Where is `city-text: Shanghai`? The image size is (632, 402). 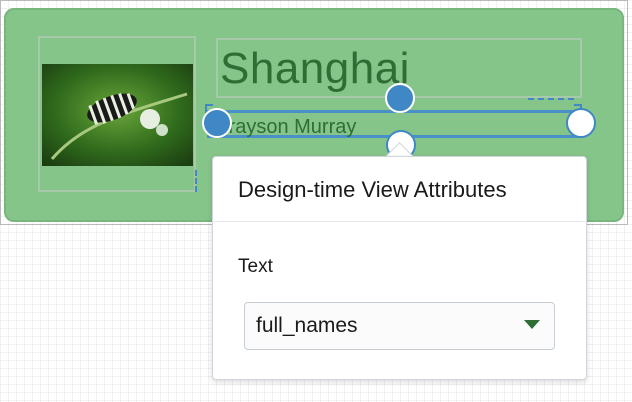 city-text: Shanghai is located at coordinates (315, 69).